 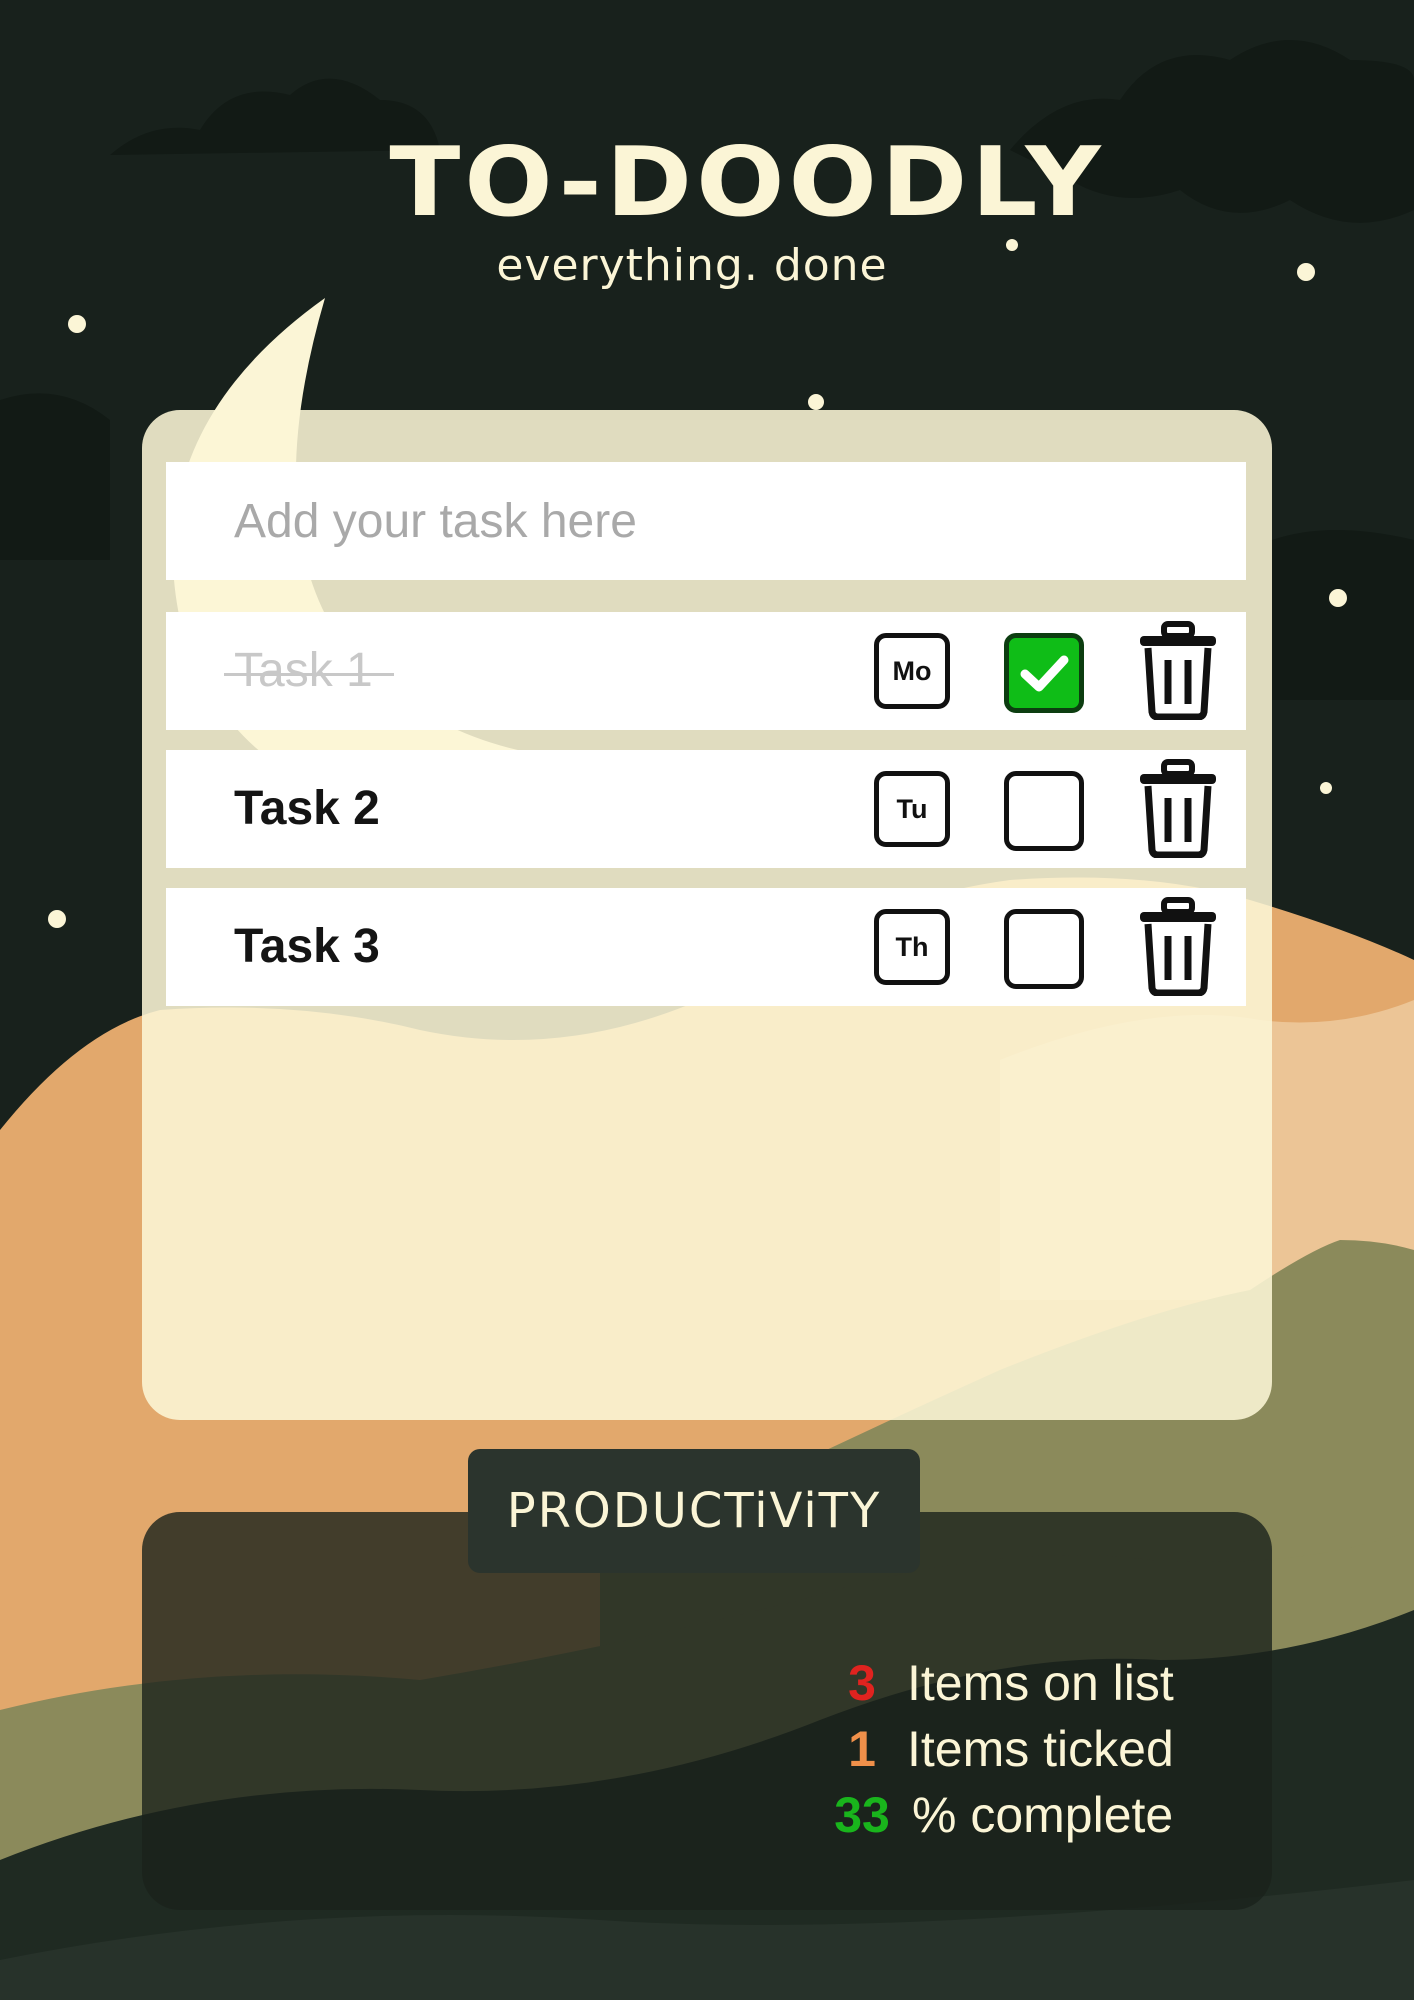 What do you see at coordinates (303, 670) in the screenshot?
I see `task-label-text: Task 1` at bounding box center [303, 670].